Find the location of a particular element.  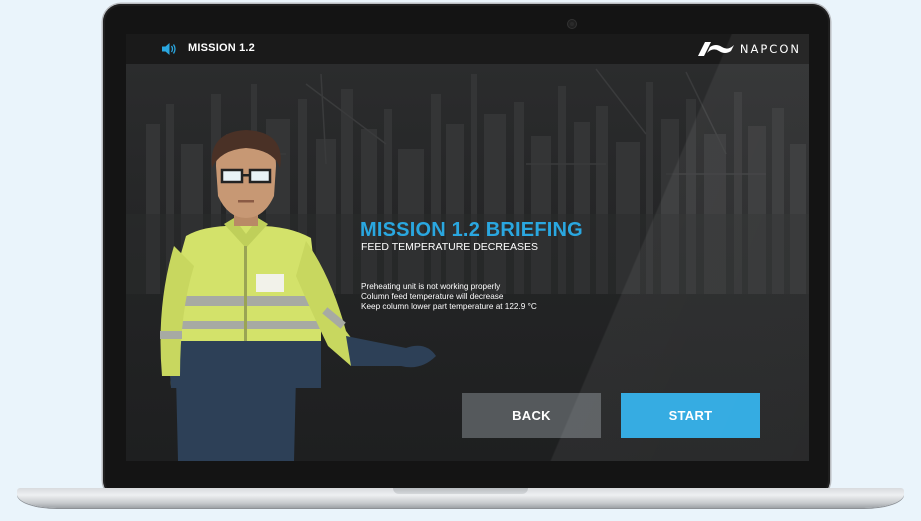

briefing-line: Column feed temperature will decrease is located at coordinates (432, 296).